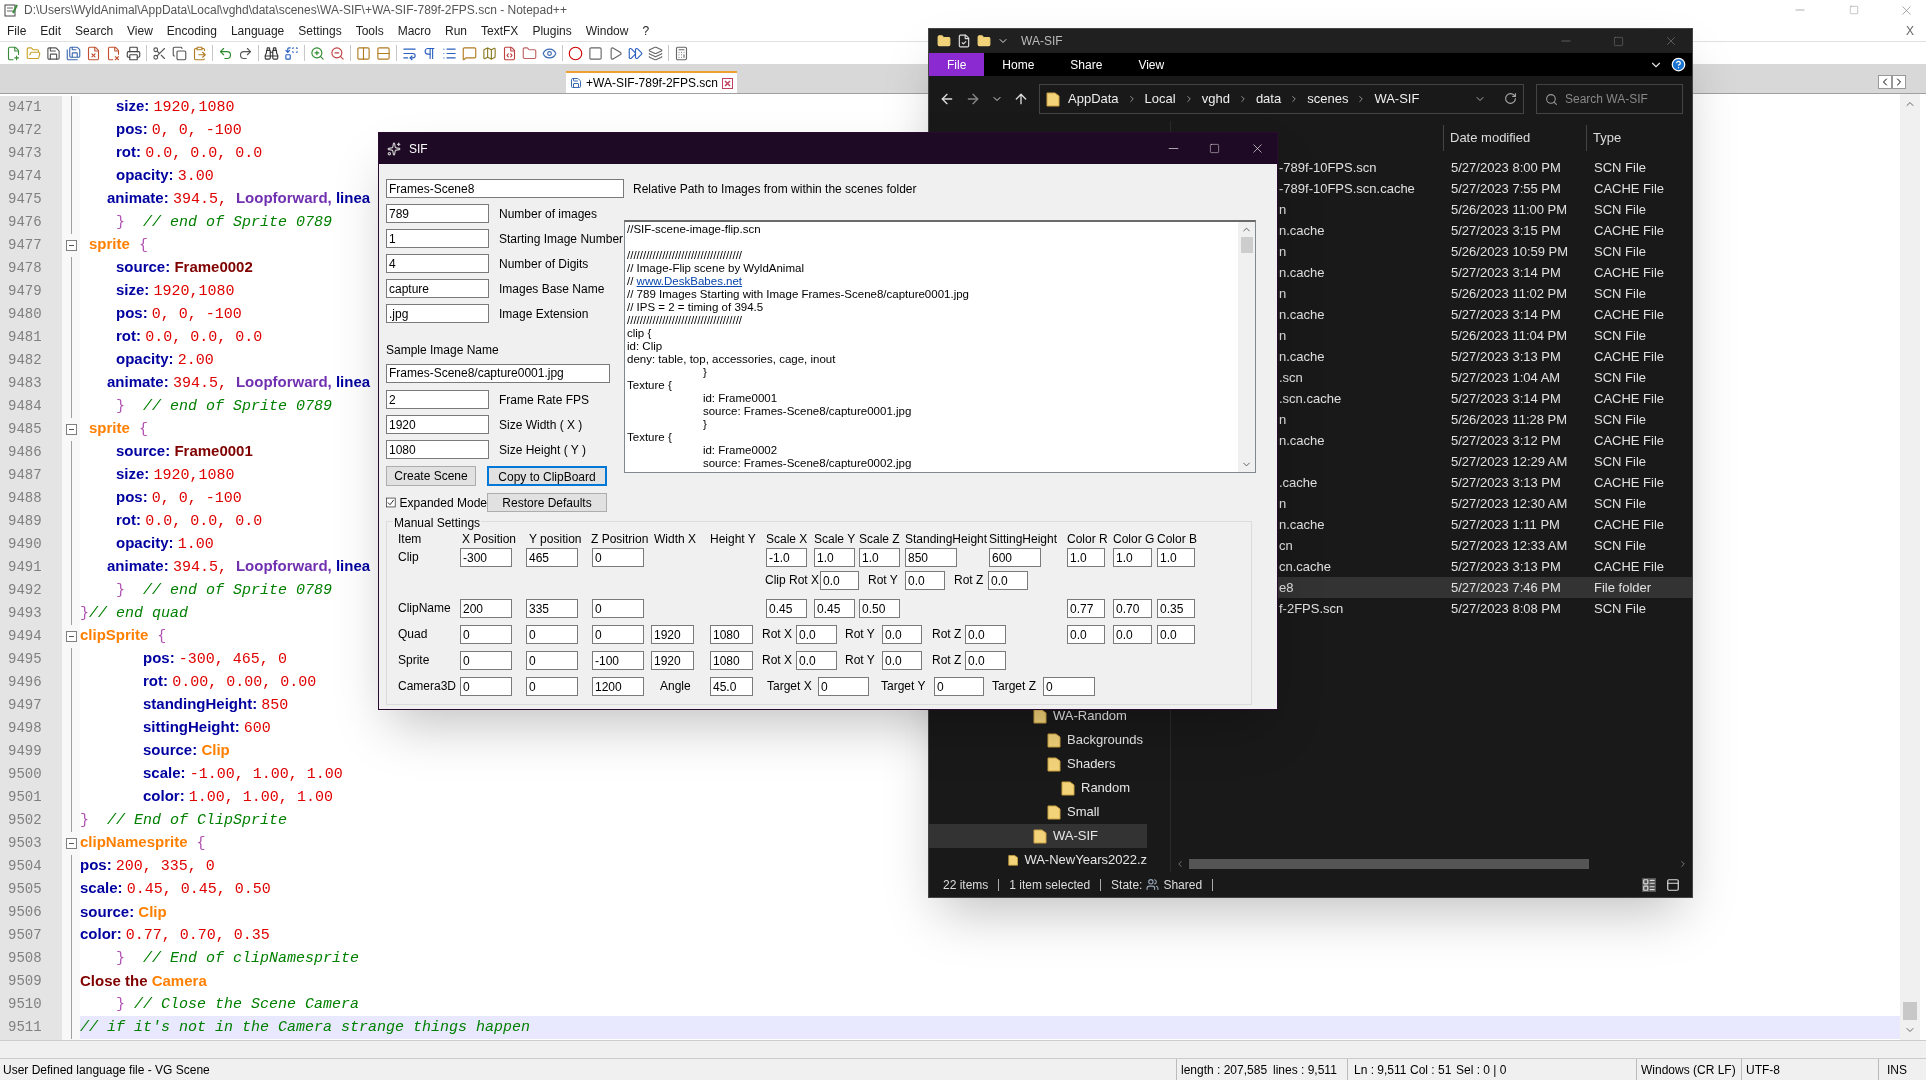 Image resolution: width=1926 pixels, height=1080 pixels. What do you see at coordinates (552, 608) in the screenshot?
I see `text-field: 335` at bounding box center [552, 608].